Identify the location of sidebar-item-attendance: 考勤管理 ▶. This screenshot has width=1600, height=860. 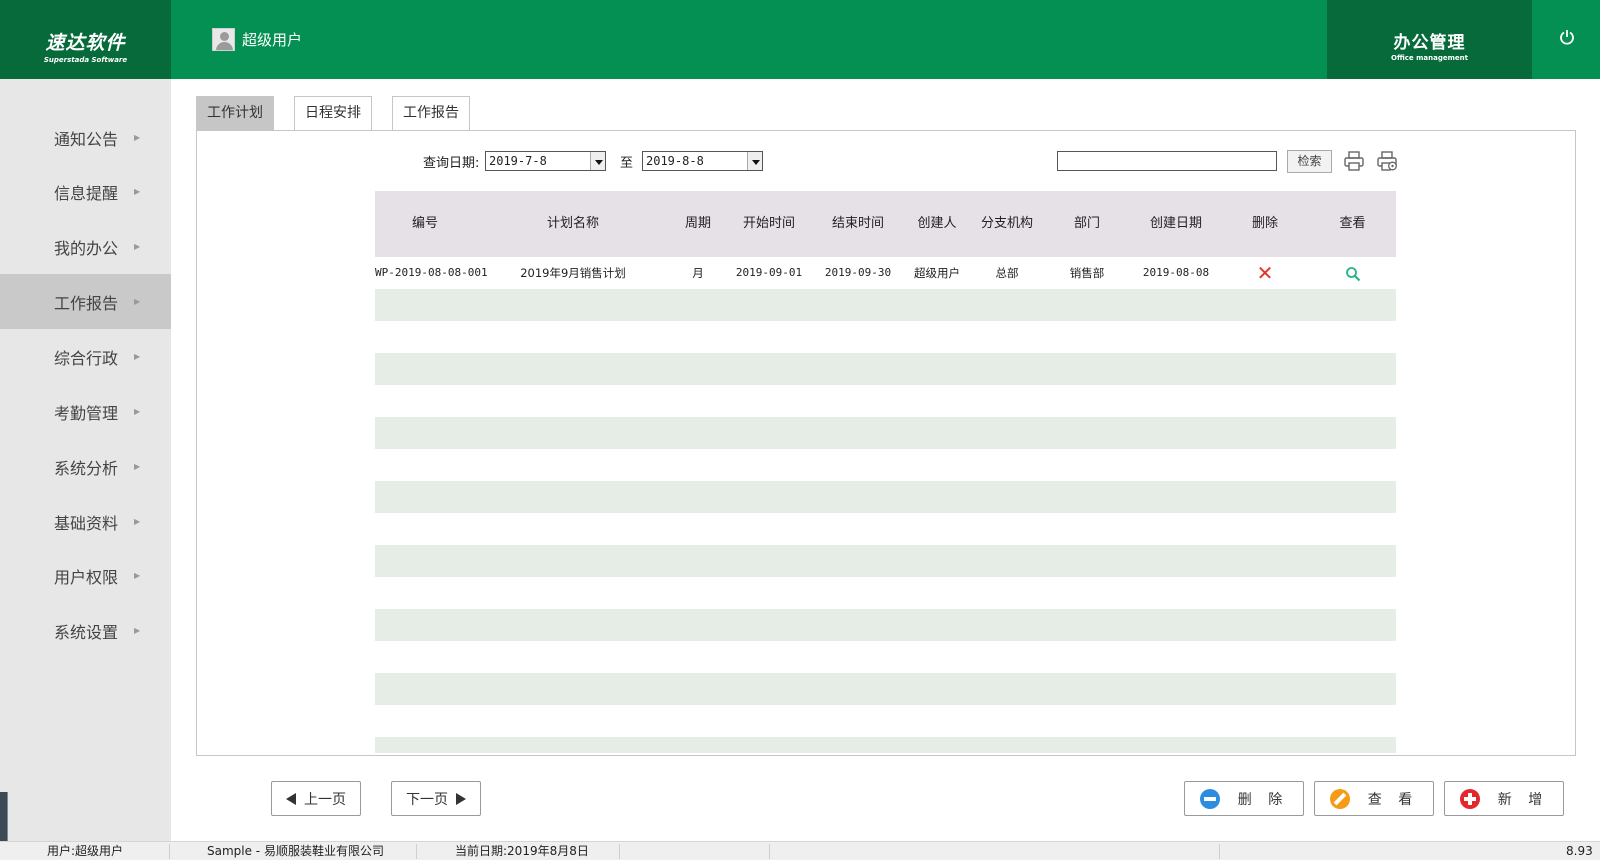
(85, 411).